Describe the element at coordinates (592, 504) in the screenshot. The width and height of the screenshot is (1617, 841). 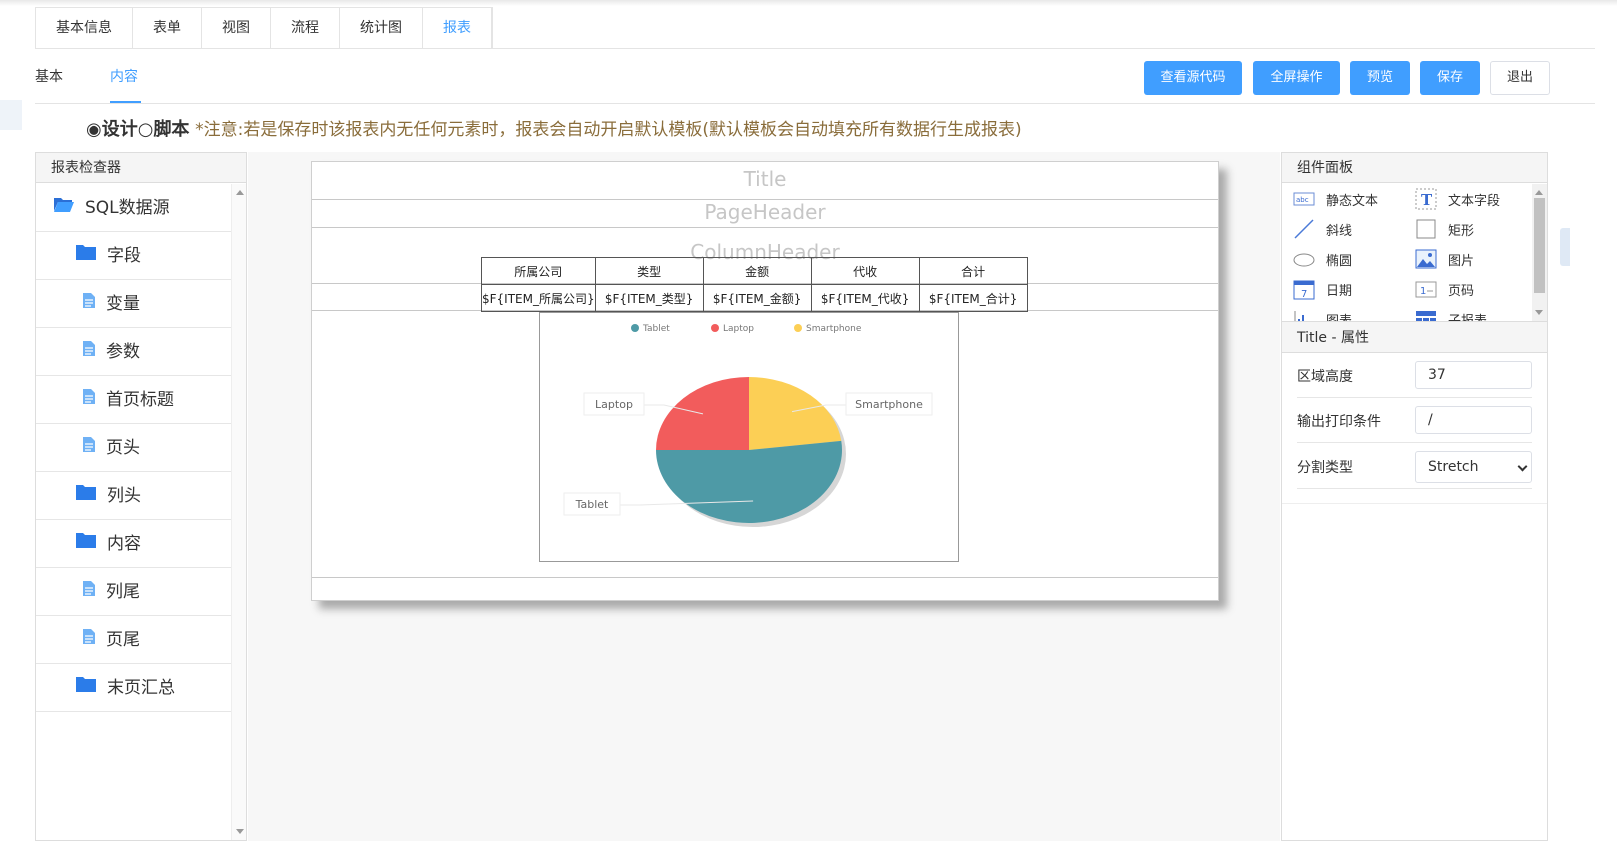
I see `pie-label-tablet: Tablet` at that location.